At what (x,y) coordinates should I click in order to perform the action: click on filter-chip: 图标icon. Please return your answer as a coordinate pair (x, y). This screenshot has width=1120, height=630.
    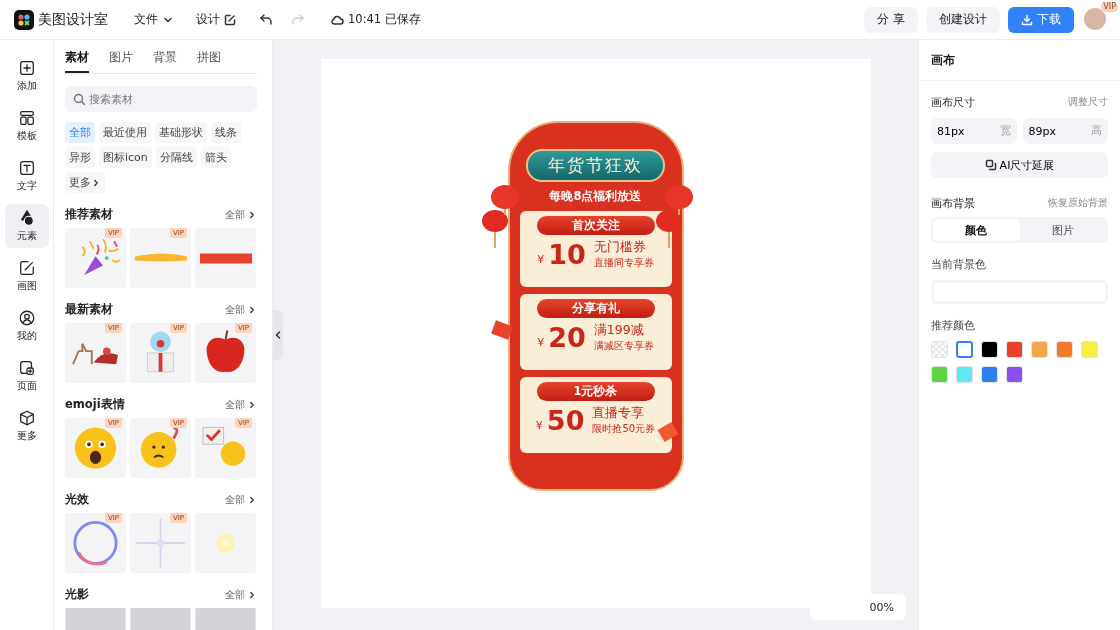
    Looking at the image, I should click on (125, 157).